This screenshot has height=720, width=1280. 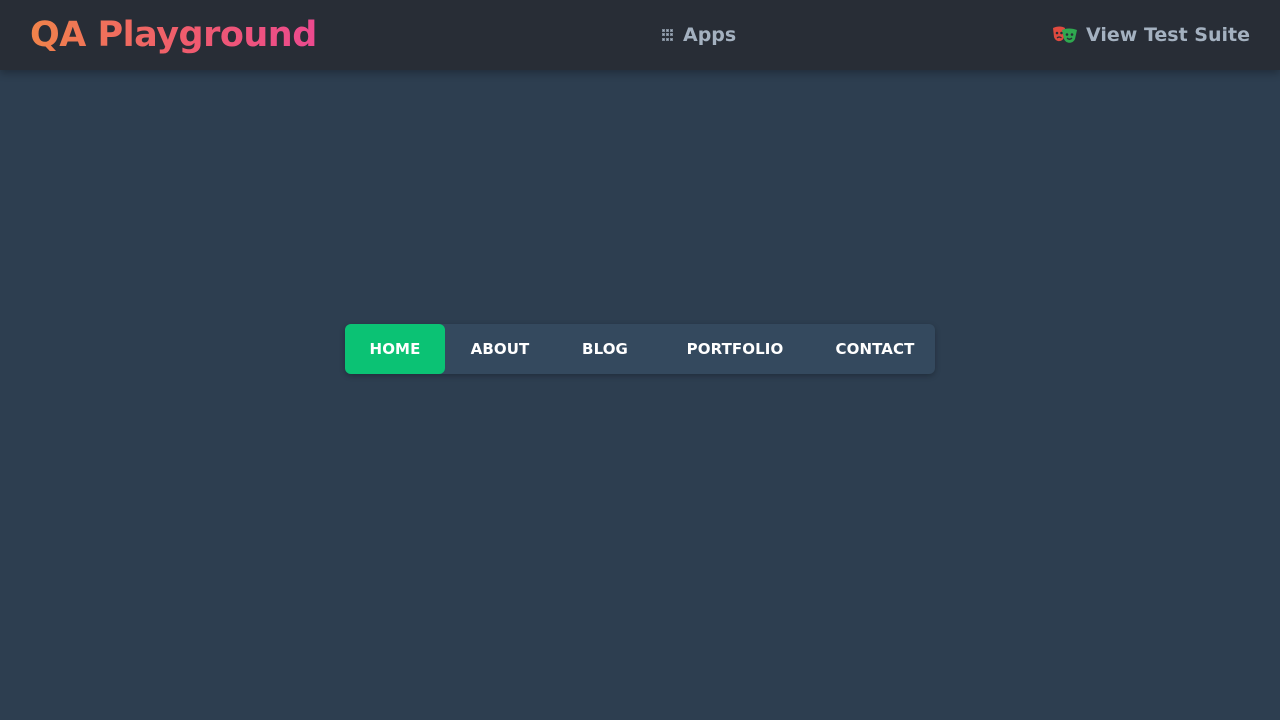 What do you see at coordinates (173, 35) in the screenshot?
I see `site-logo: QA Playground` at bounding box center [173, 35].